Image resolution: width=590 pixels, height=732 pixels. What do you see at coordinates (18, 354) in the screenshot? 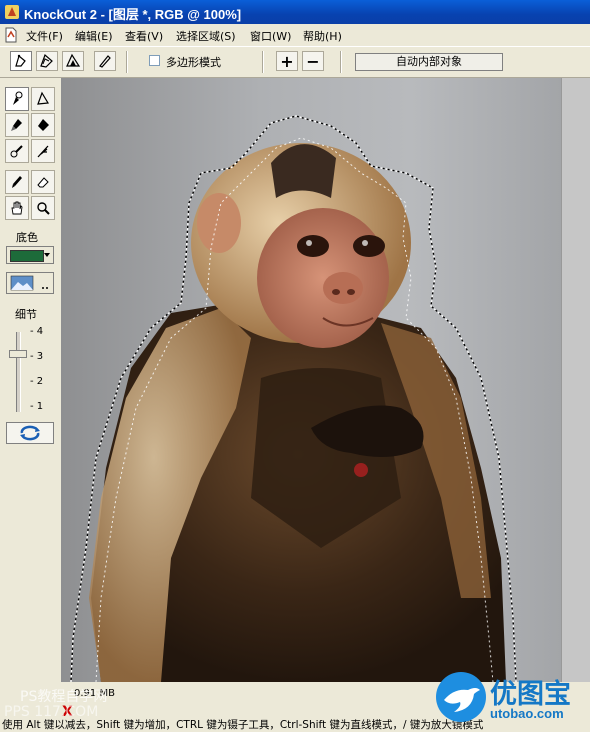
I see `detail-slider-thumb` at bounding box center [18, 354].